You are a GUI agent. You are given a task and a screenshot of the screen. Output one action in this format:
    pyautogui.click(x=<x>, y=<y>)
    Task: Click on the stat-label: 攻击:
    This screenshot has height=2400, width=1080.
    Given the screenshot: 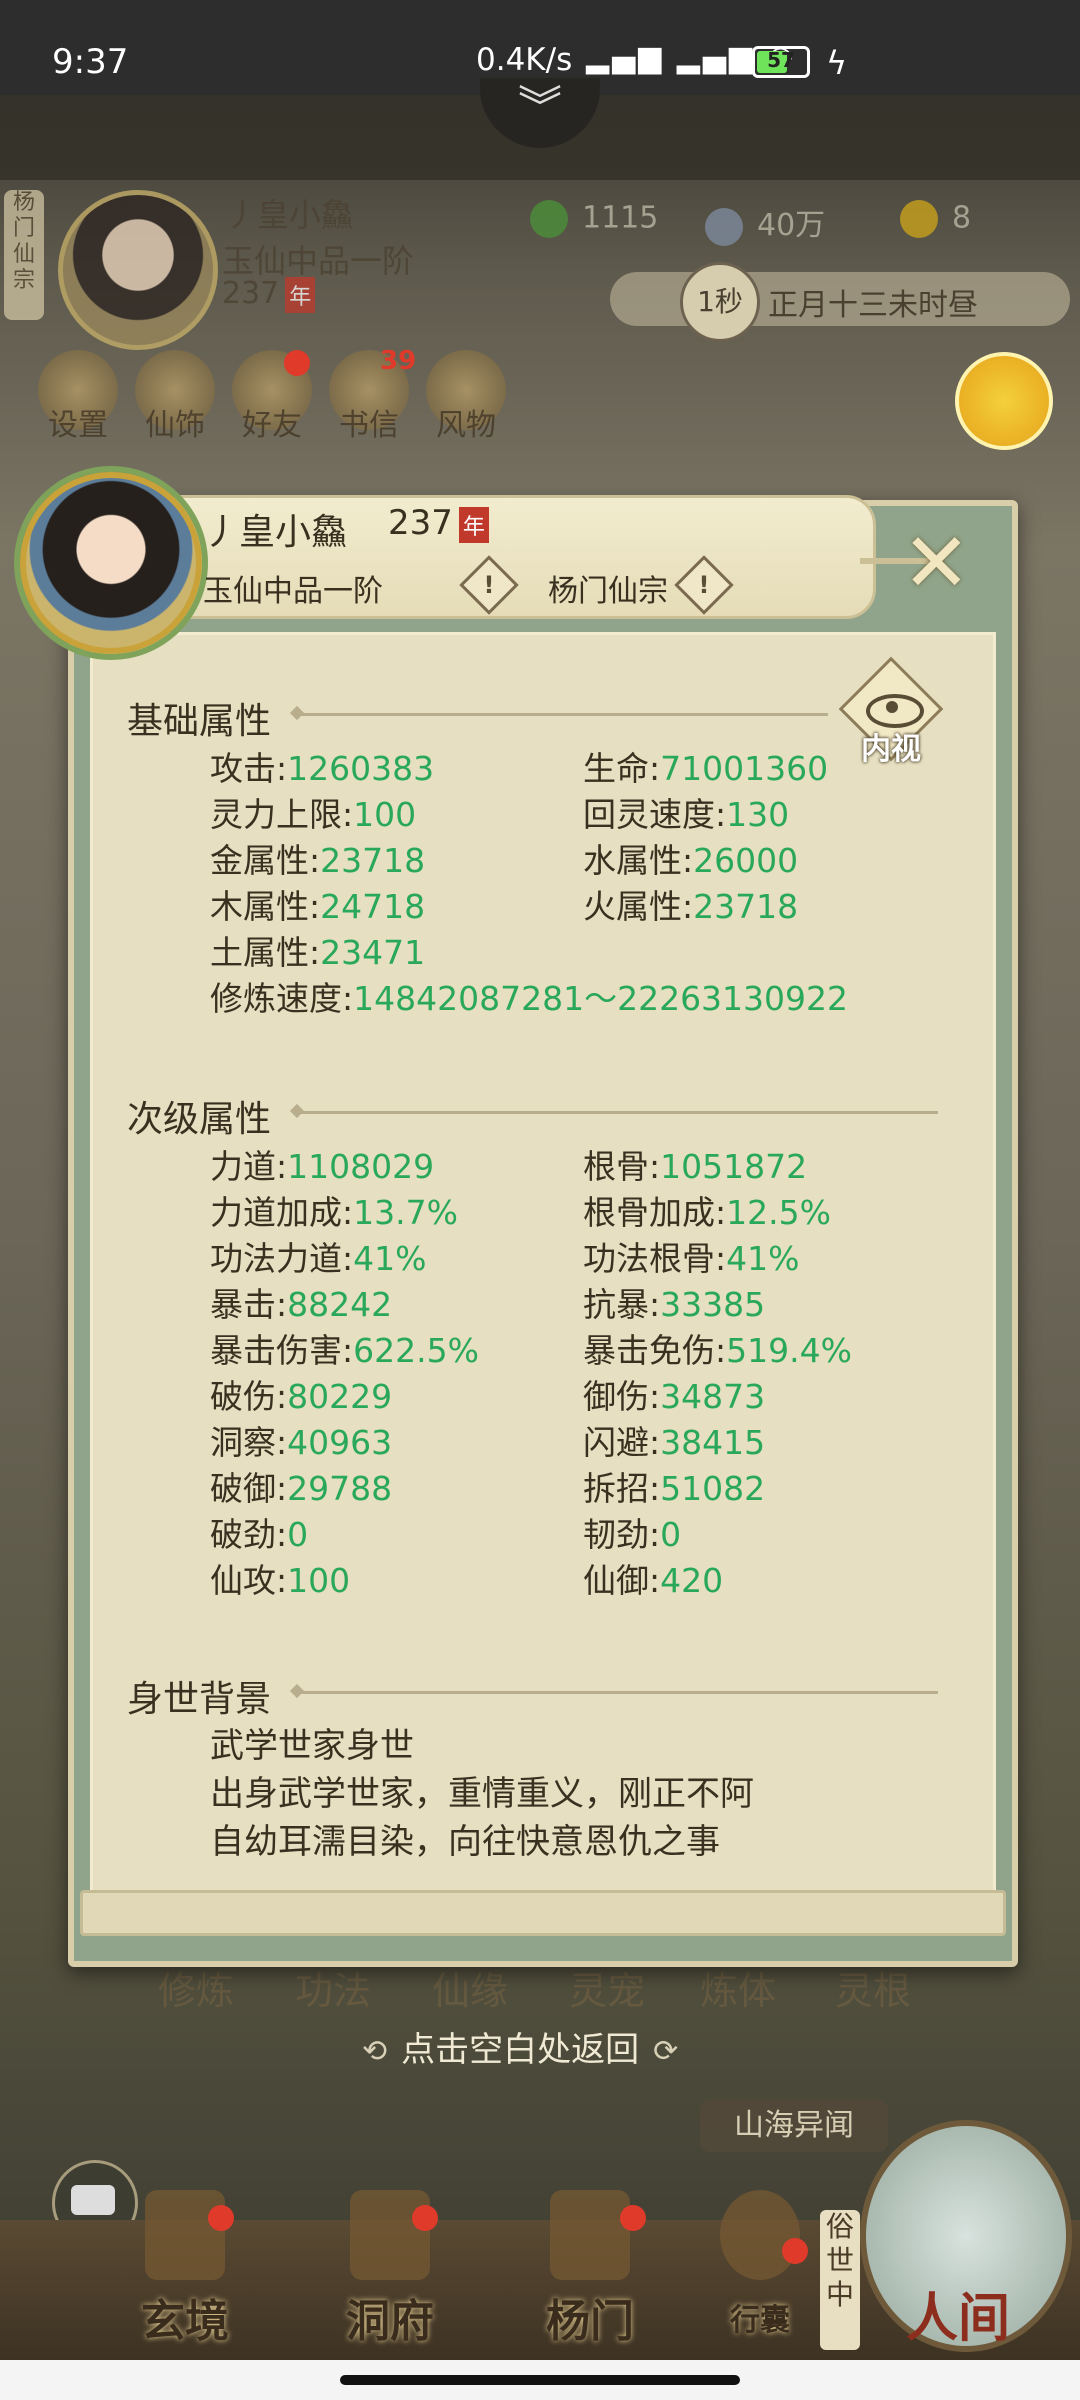 What is the action you would take?
    pyautogui.click(x=249, y=768)
    